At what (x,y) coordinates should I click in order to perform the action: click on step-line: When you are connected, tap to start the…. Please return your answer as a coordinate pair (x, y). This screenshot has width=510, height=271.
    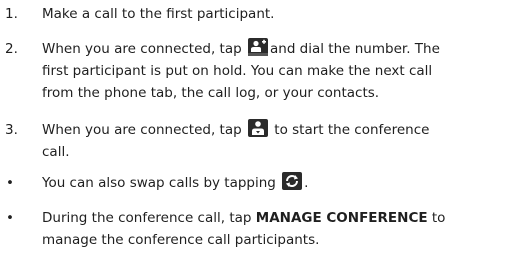
    Looking at the image, I should click on (274, 130).